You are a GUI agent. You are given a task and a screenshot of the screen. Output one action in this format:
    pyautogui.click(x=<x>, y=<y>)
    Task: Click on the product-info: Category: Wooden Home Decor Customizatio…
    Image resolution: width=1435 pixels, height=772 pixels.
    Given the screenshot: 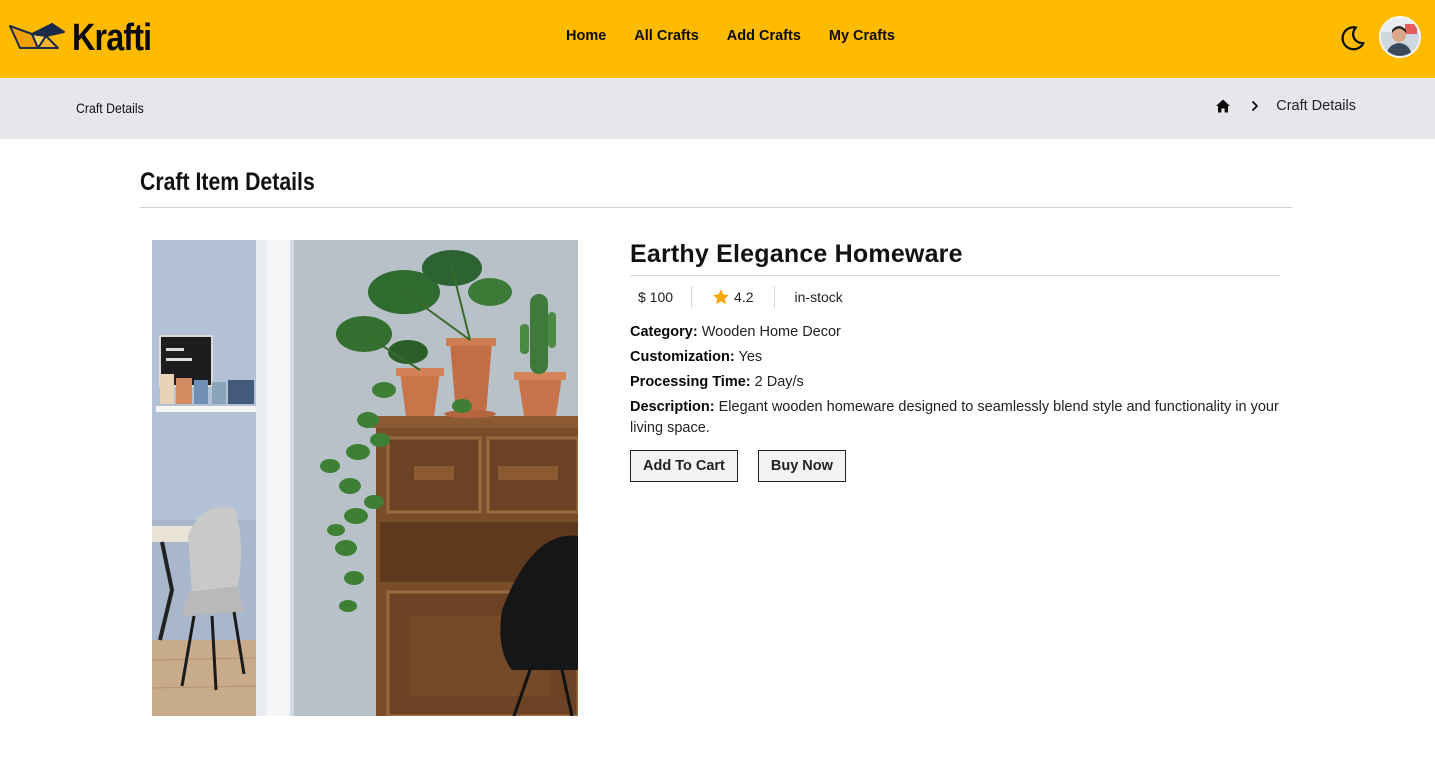 What is the action you would take?
    pyautogui.click(x=955, y=380)
    